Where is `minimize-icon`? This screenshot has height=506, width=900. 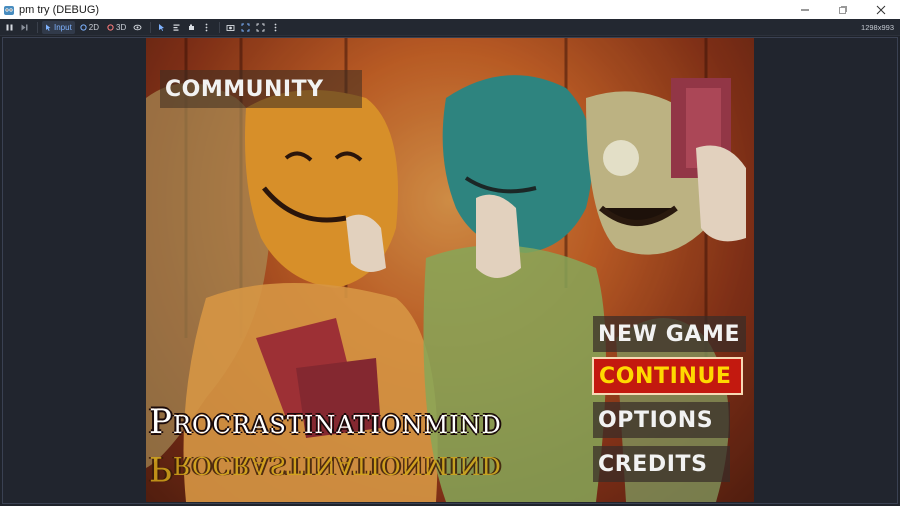 minimize-icon is located at coordinates (805, 9).